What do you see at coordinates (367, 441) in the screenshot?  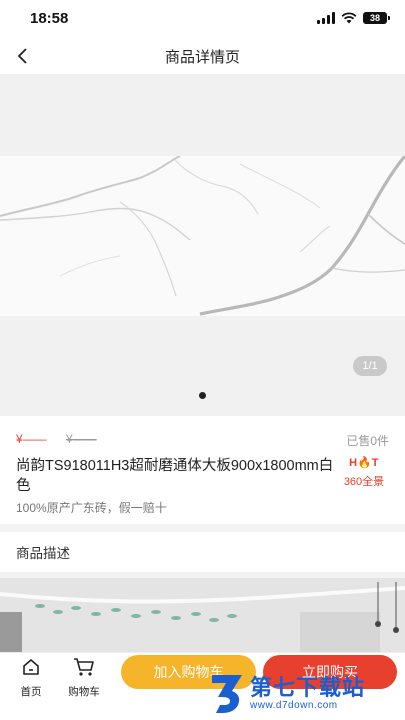 I see `sold-count: 已售0件` at bounding box center [367, 441].